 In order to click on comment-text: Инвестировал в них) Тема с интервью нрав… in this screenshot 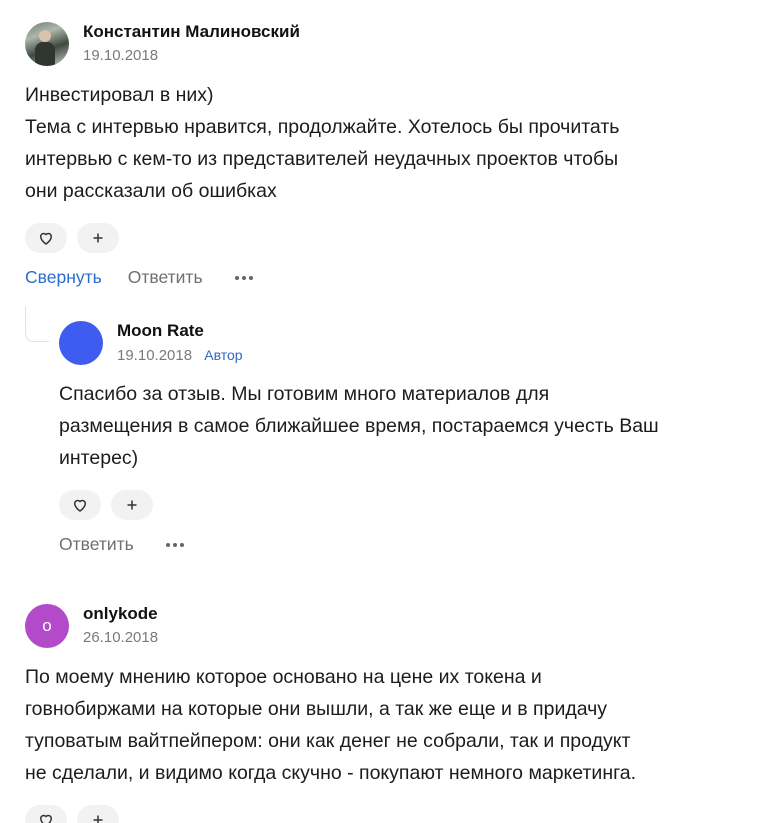, I will do `click(322, 143)`.